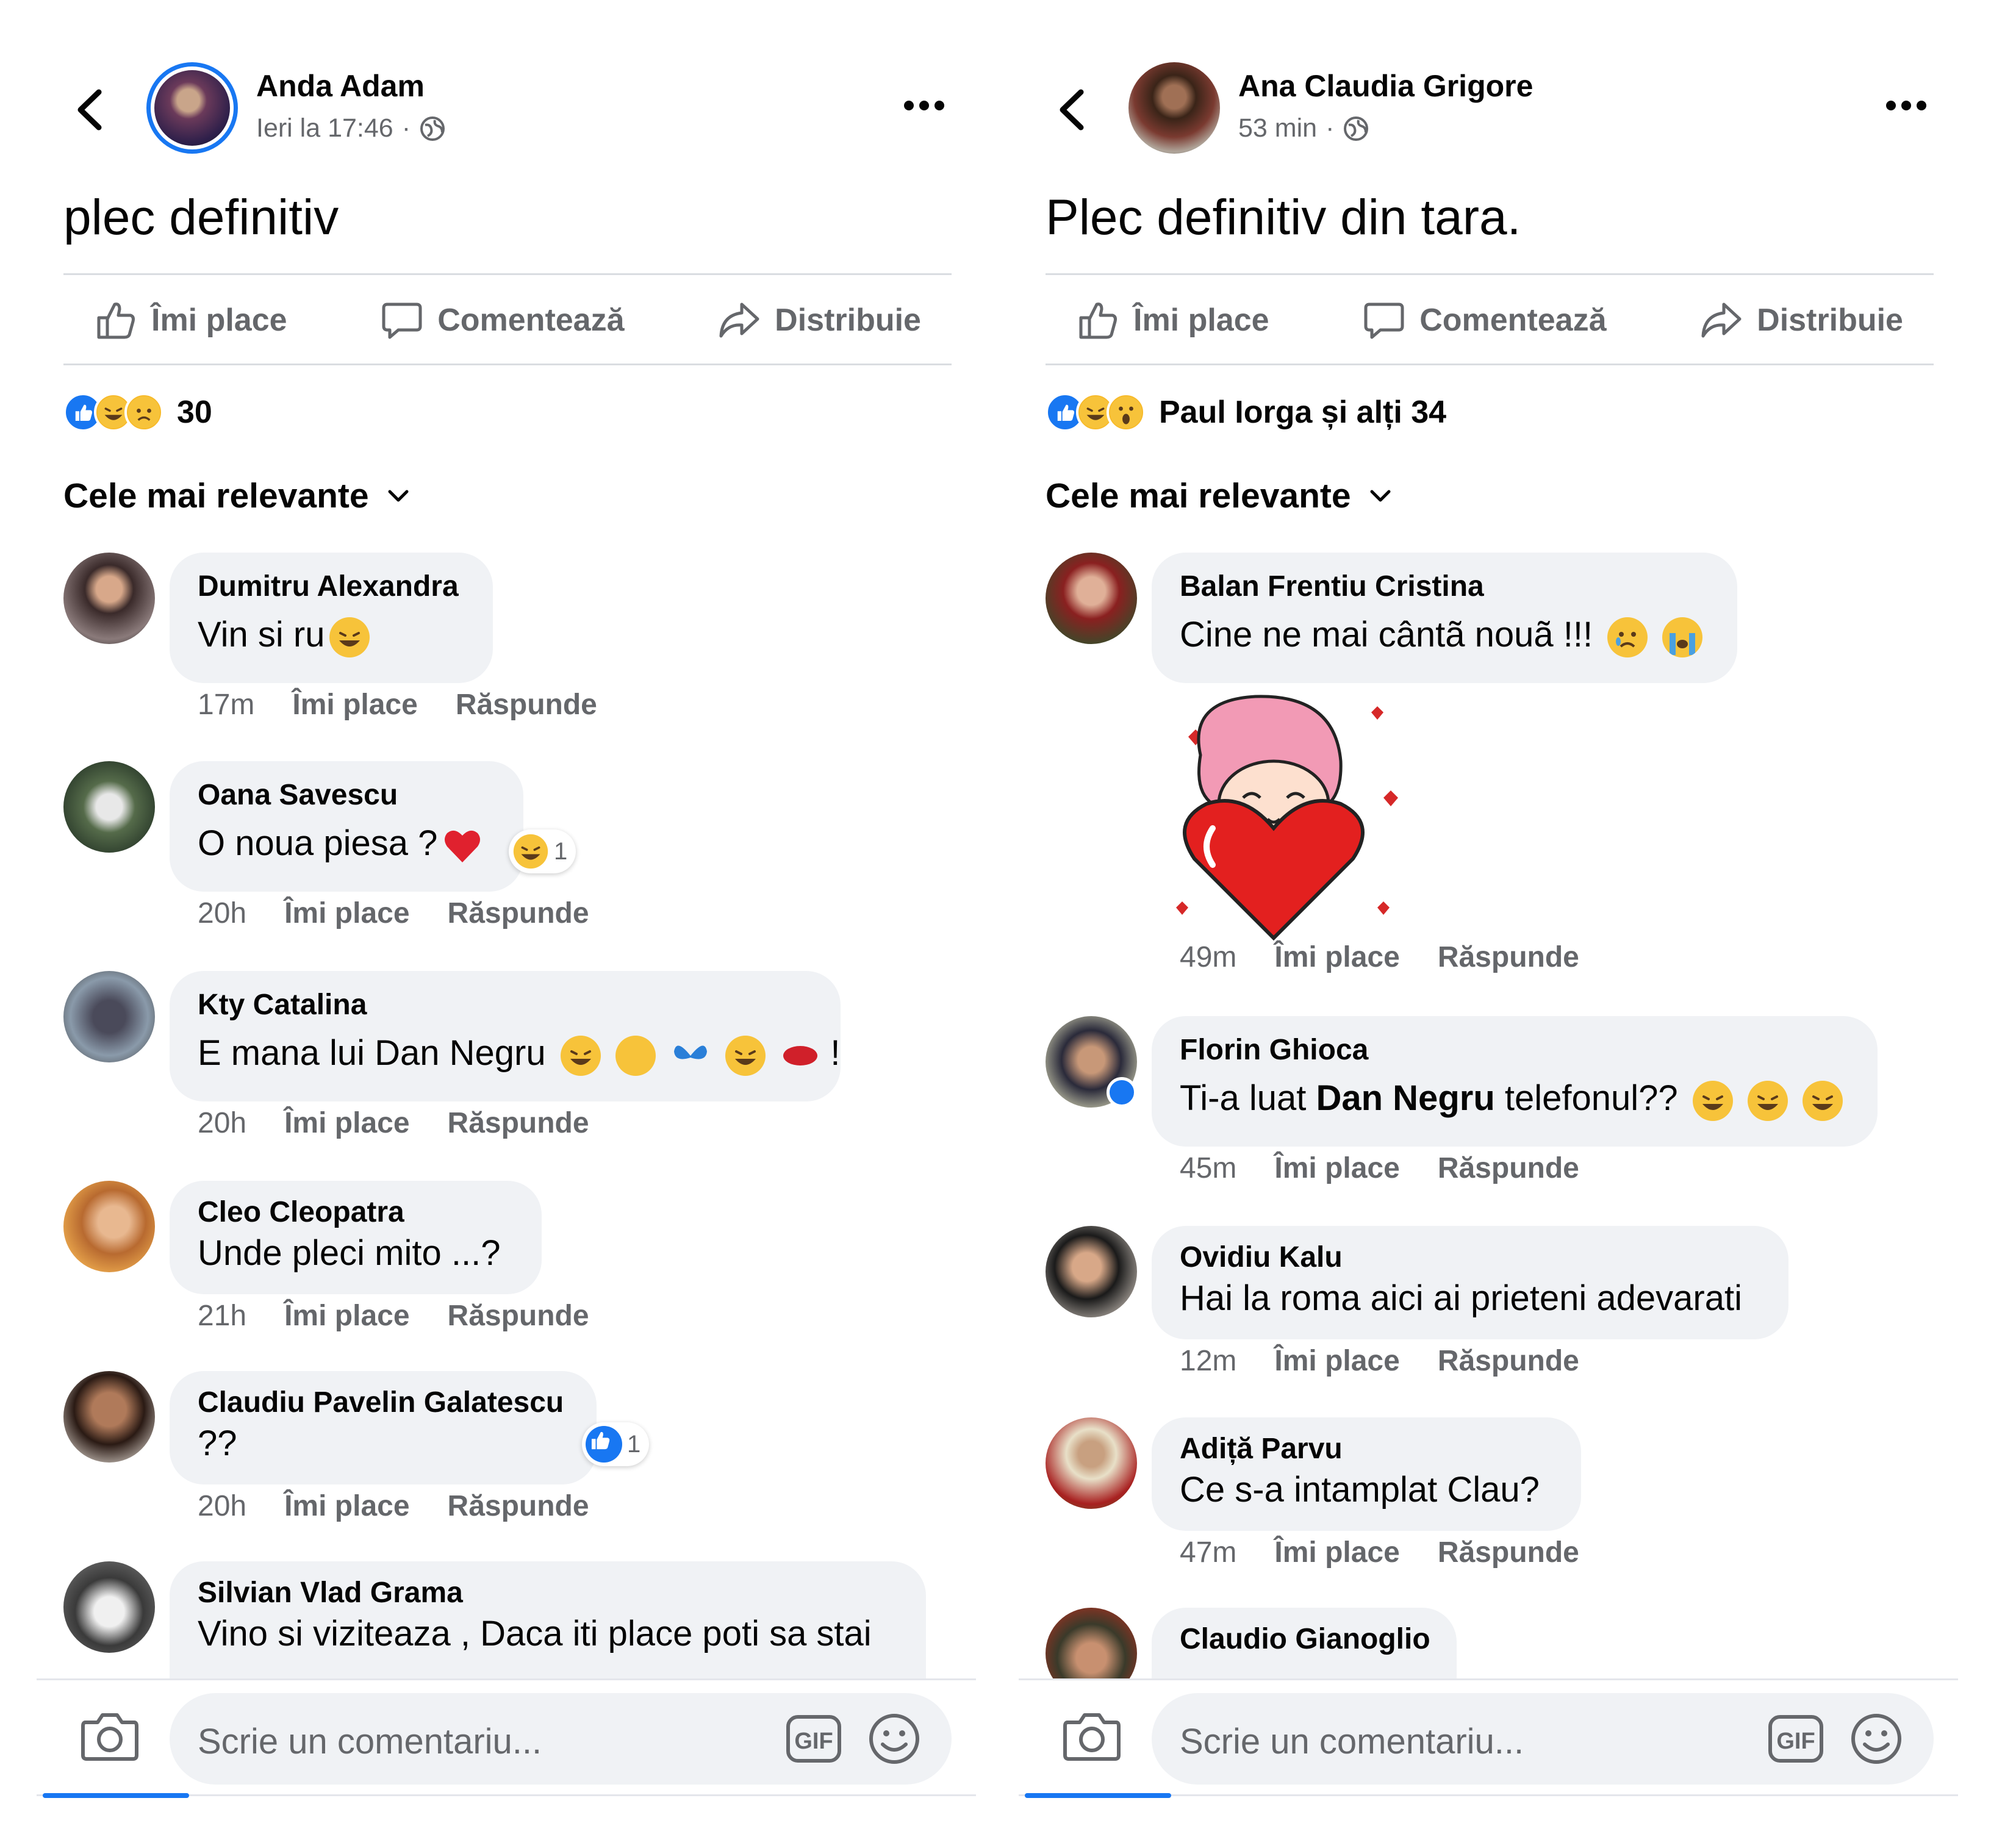  I want to click on commenter-name: Cleo Cleopatra, so click(356, 1212).